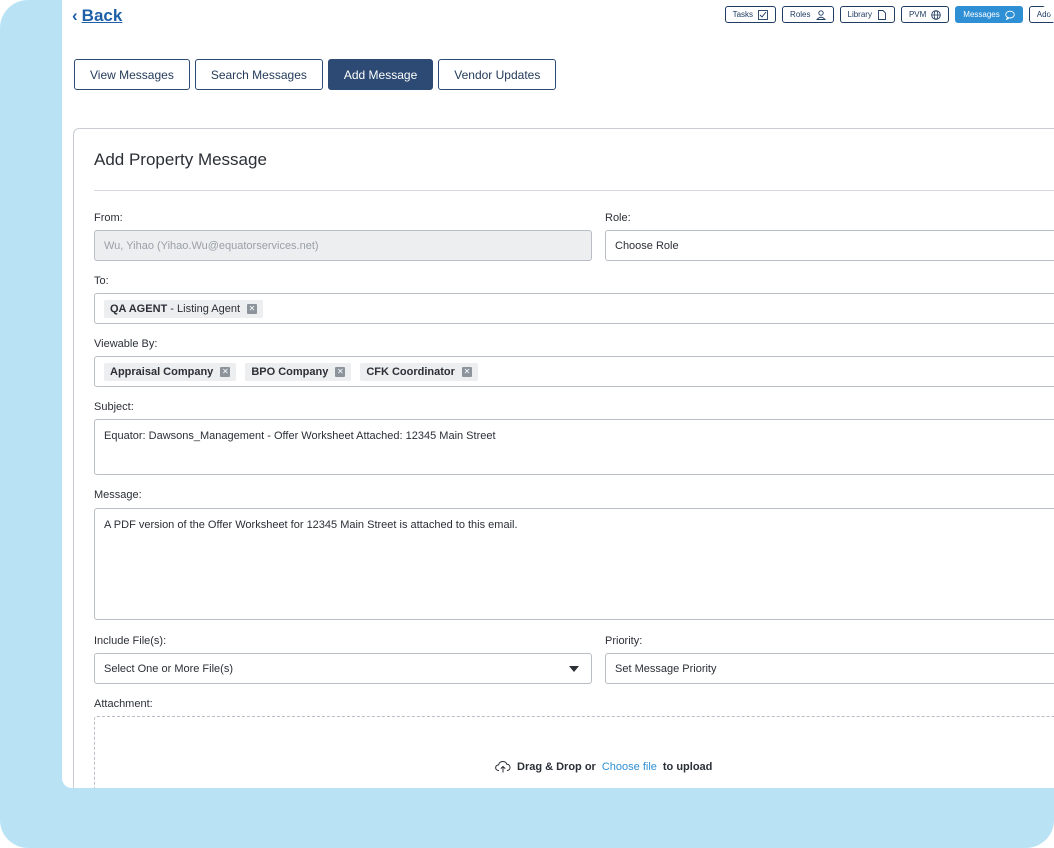 Image resolution: width=1054 pixels, height=848 pixels. What do you see at coordinates (180, 159) in the screenshot?
I see `page-title: Add Property Message` at bounding box center [180, 159].